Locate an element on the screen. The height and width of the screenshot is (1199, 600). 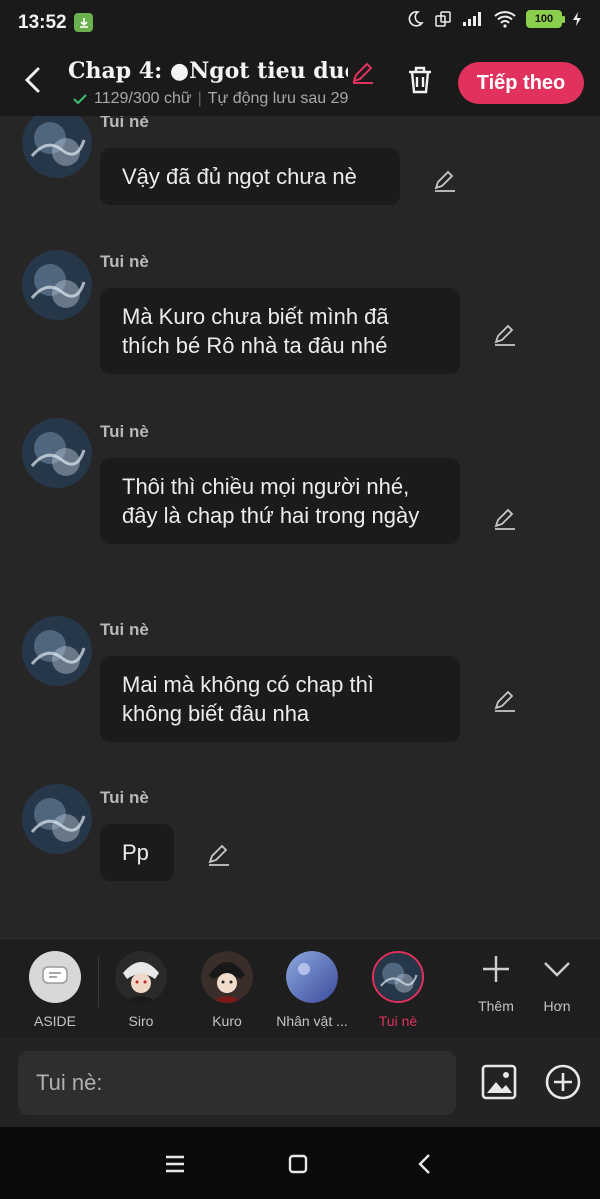
message-input is located at coordinates (237, 1083).